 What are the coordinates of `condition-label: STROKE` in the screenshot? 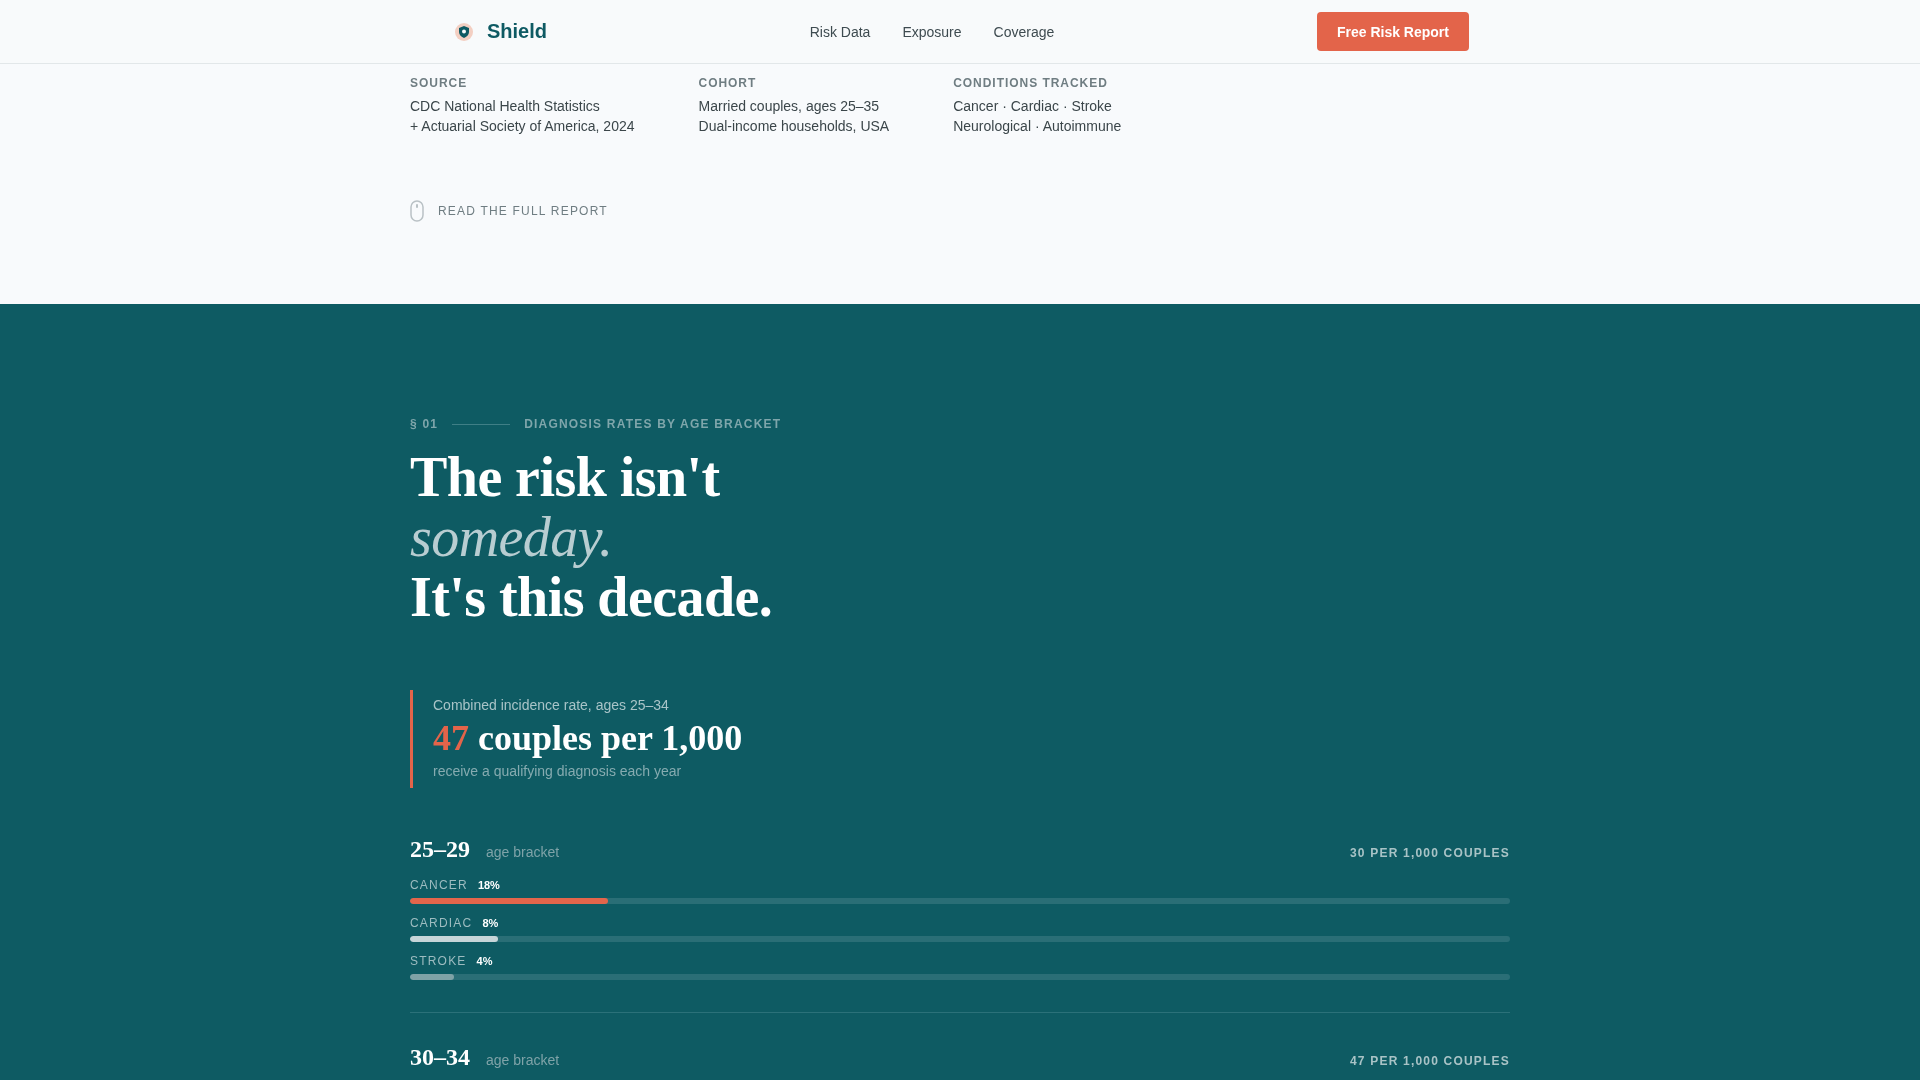 It's located at (438, 961).